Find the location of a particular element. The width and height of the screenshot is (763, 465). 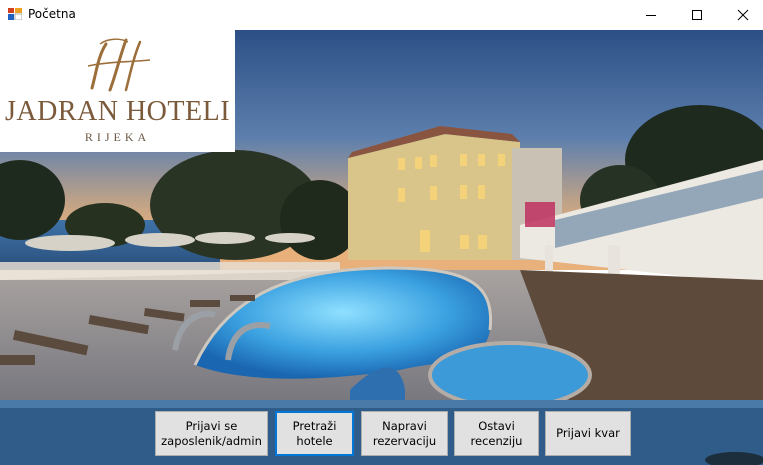

maximize-button is located at coordinates (697, 15).